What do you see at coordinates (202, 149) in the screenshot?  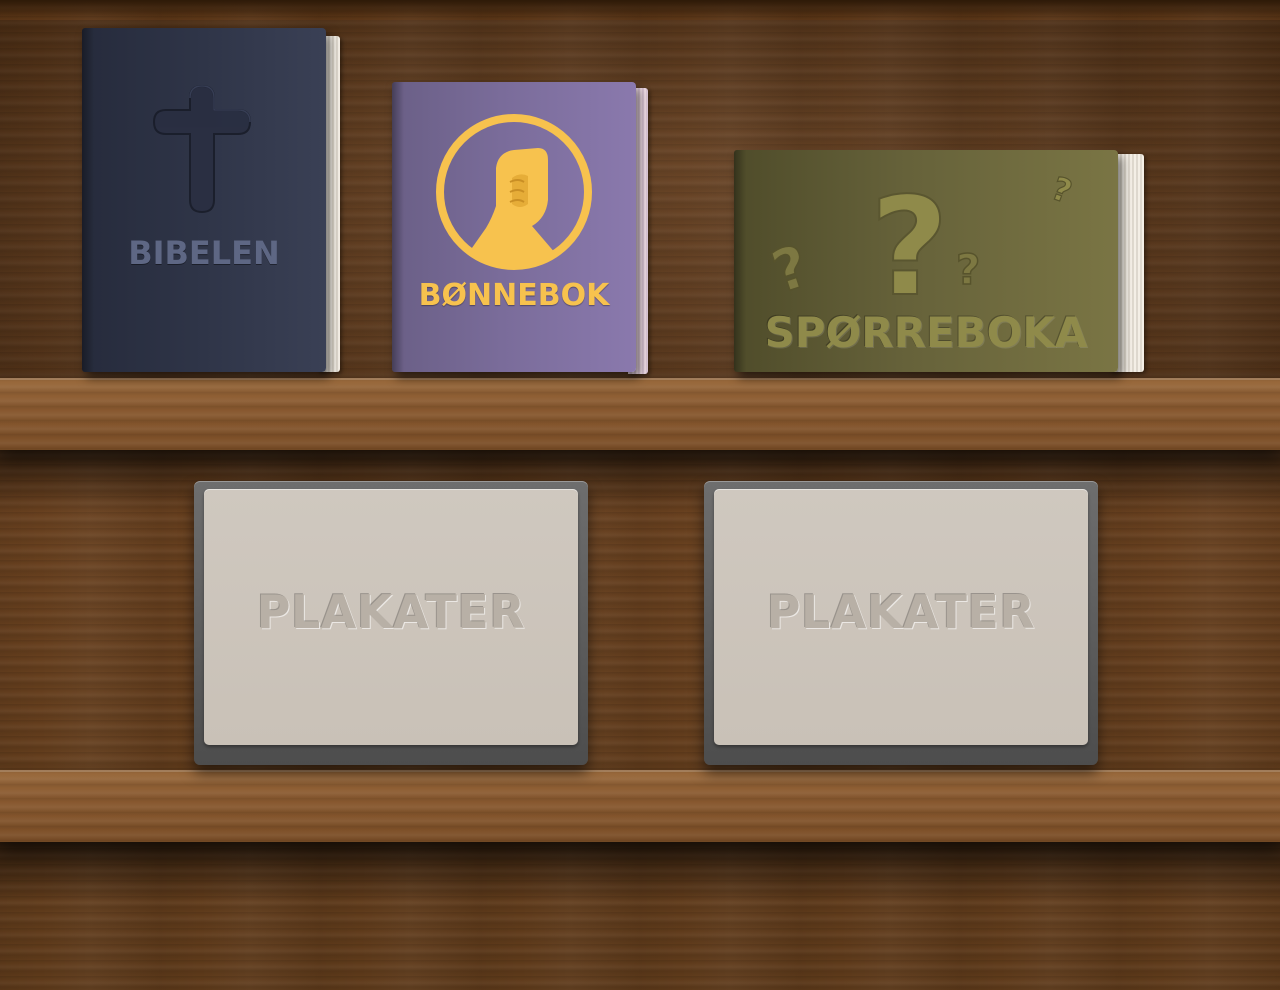 I see `cross-icon` at bounding box center [202, 149].